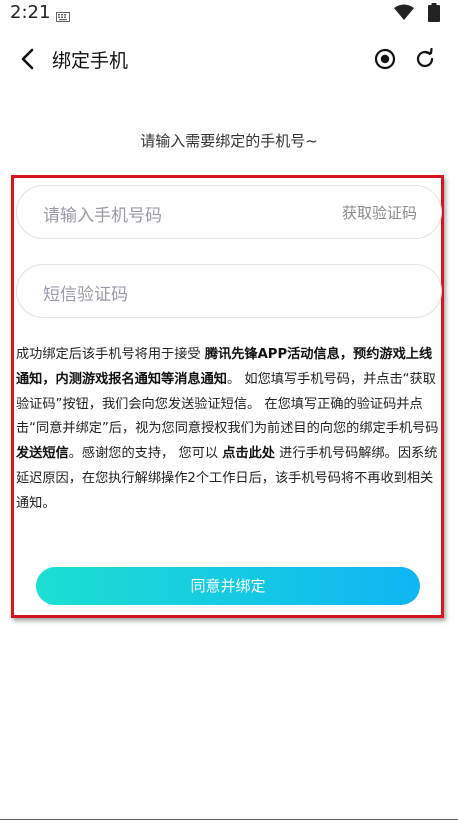 This screenshot has height=820, width=458. What do you see at coordinates (145, 454) in the screenshot?
I see `notice-text: 。感谢您的支持， 您可以` at bounding box center [145, 454].